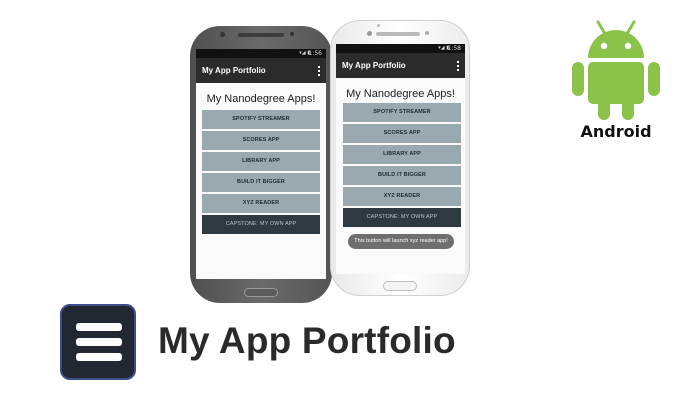 The width and height of the screenshot is (691, 415). I want to click on status-bar: ▾◢ ▮ 1:58, so click(400, 48).